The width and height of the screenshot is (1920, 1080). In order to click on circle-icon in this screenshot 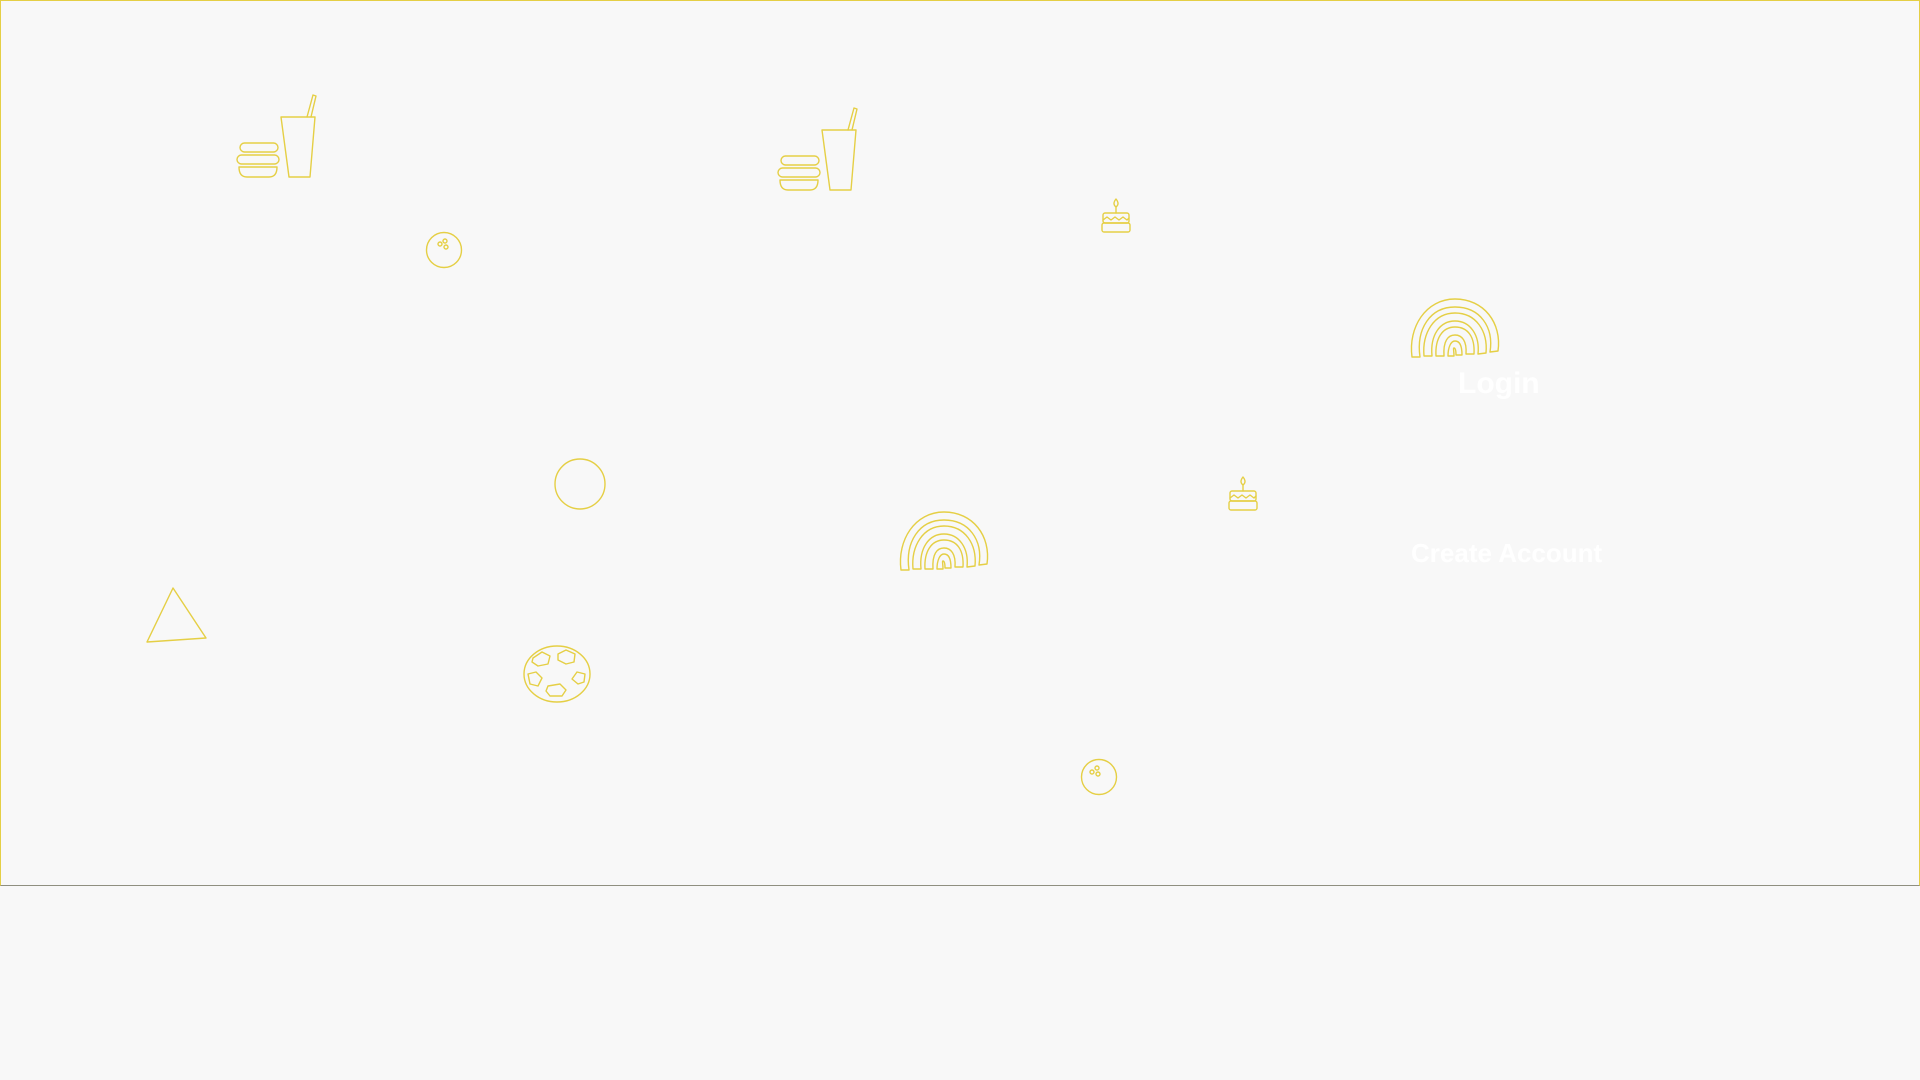, I will do `click(580, 484)`.